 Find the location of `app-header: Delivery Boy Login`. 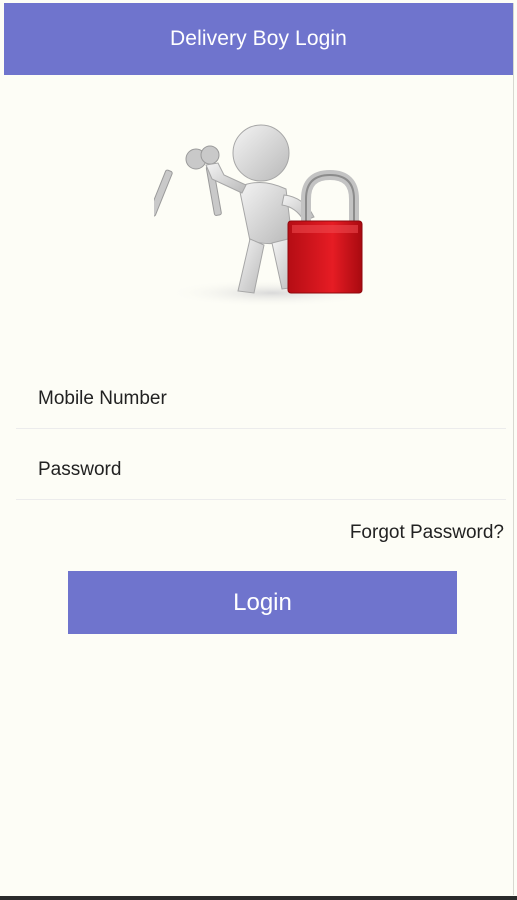

app-header: Delivery Boy Login is located at coordinates (258, 39).